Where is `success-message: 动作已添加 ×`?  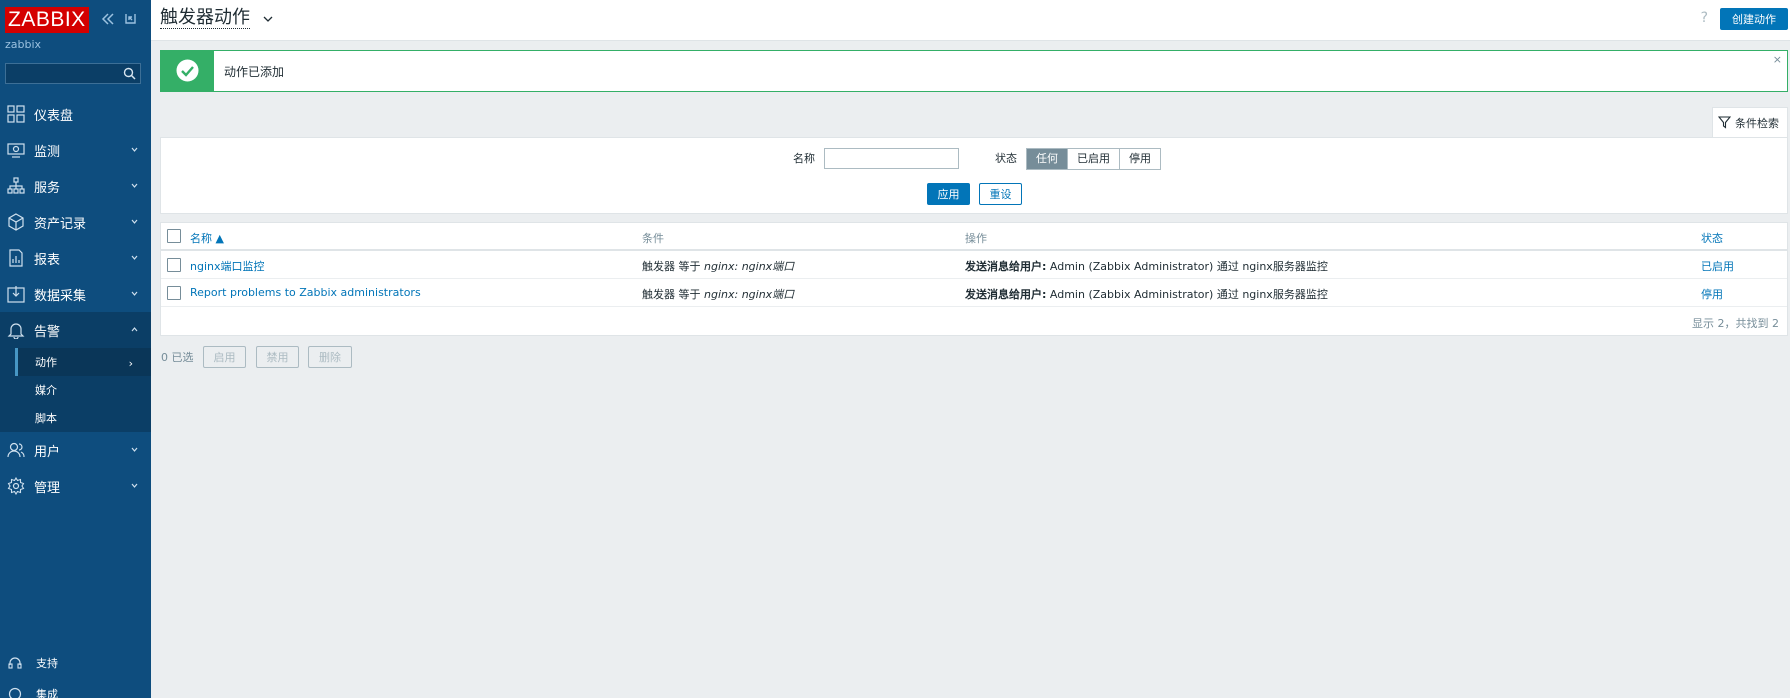 success-message: 动作已添加 × is located at coordinates (974, 71).